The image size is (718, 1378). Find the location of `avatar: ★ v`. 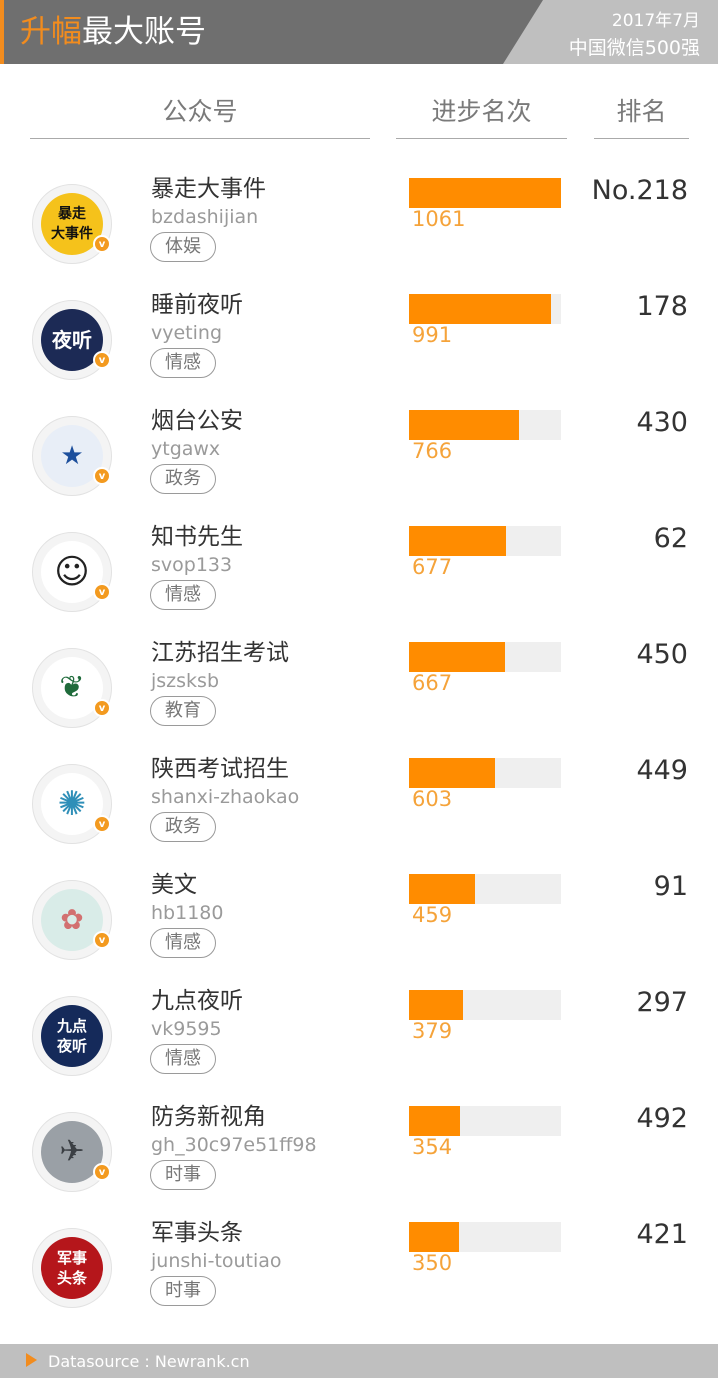

avatar: ★ v is located at coordinates (72, 456).